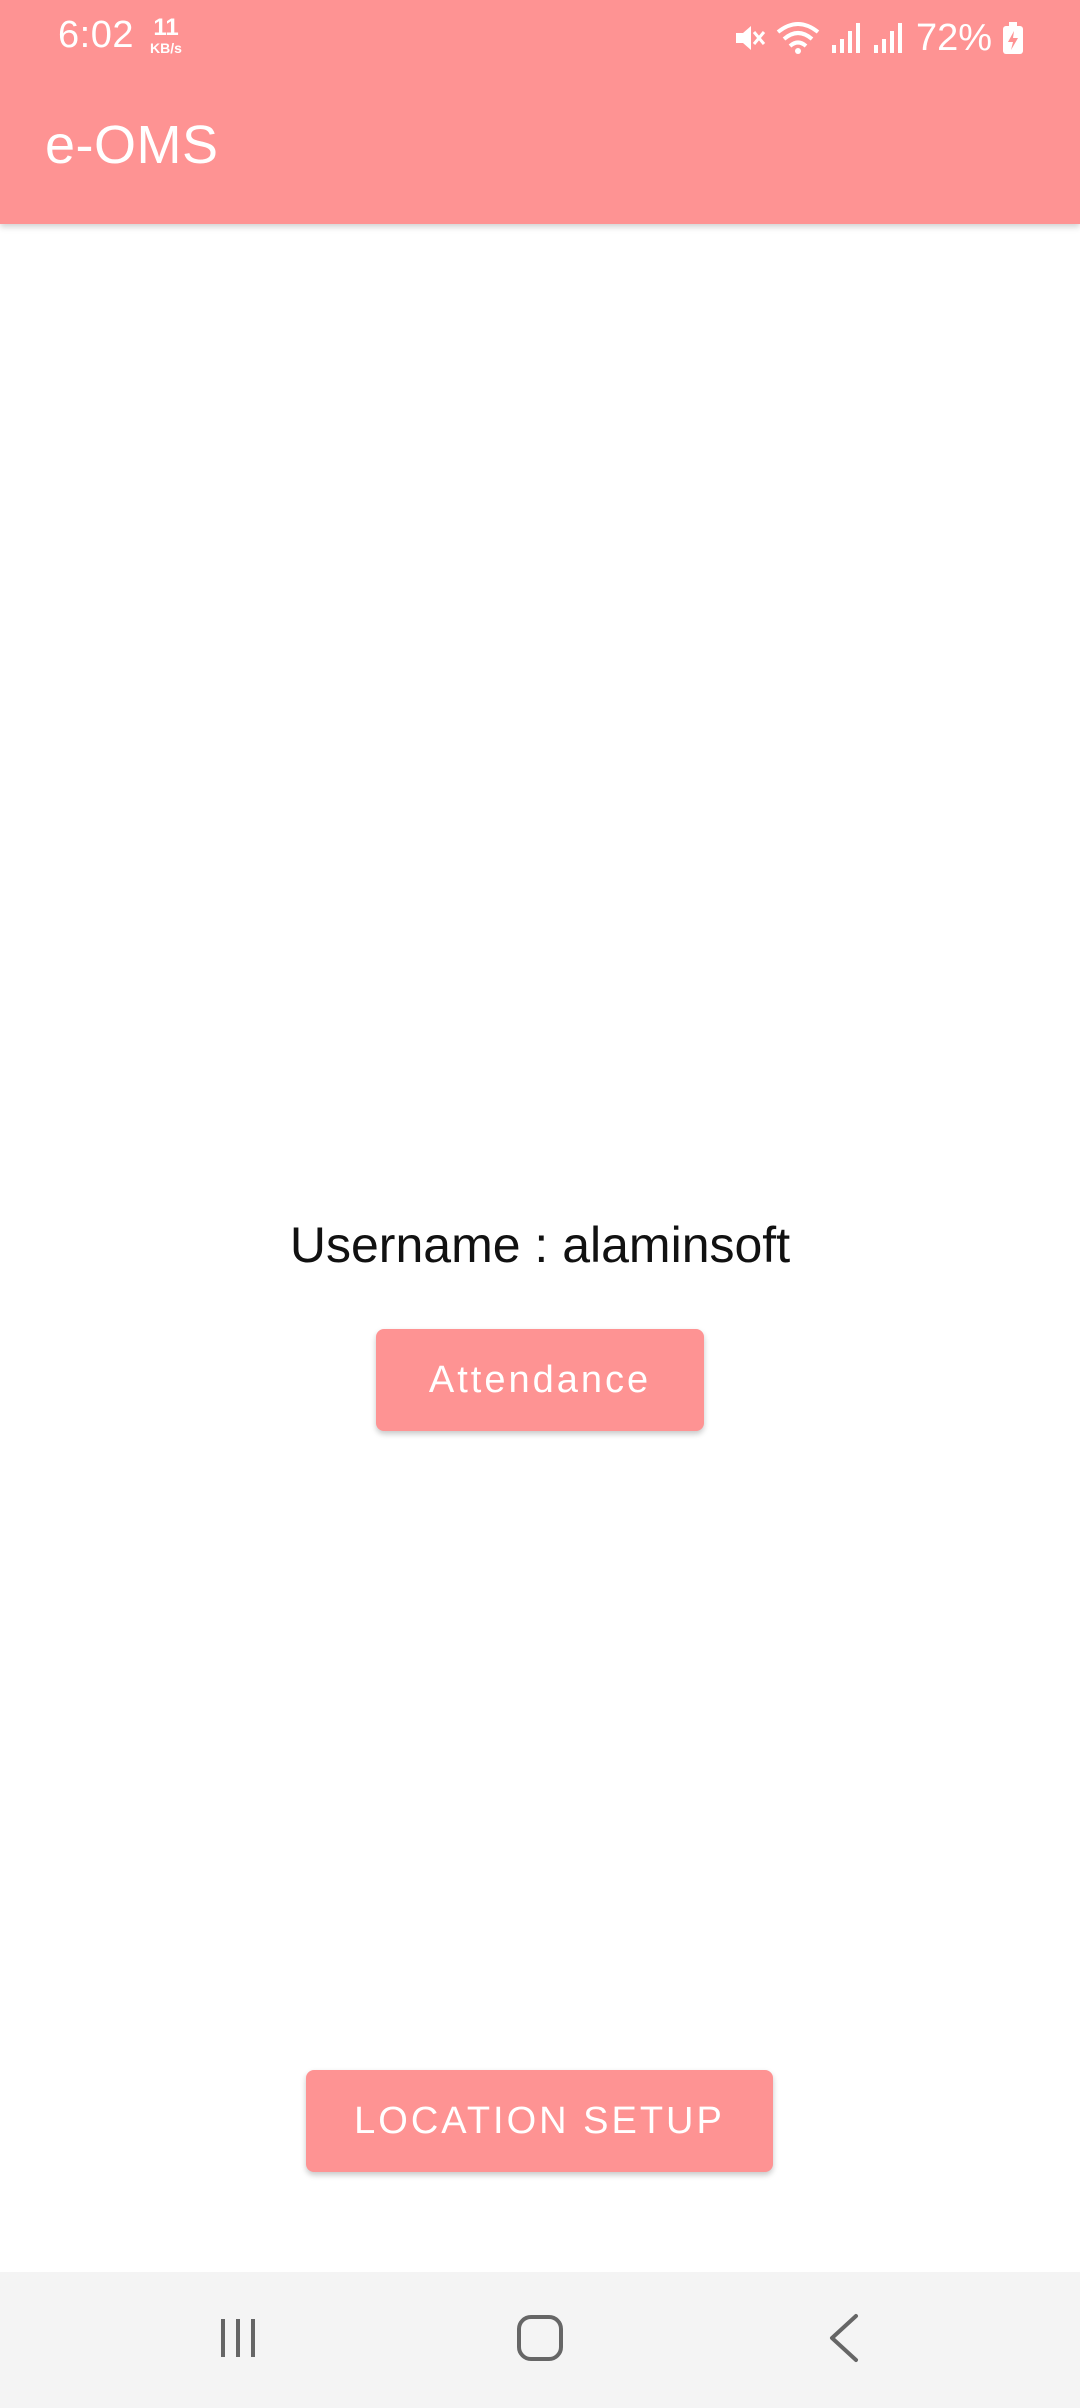 This screenshot has height=2408, width=1080. What do you see at coordinates (540, 150) in the screenshot?
I see `app-bar: e-OMS` at bounding box center [540, 150].